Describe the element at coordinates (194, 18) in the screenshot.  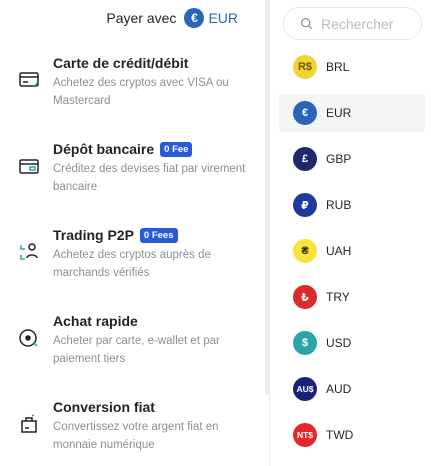
I see `euro-coin-icon: €` at that location.